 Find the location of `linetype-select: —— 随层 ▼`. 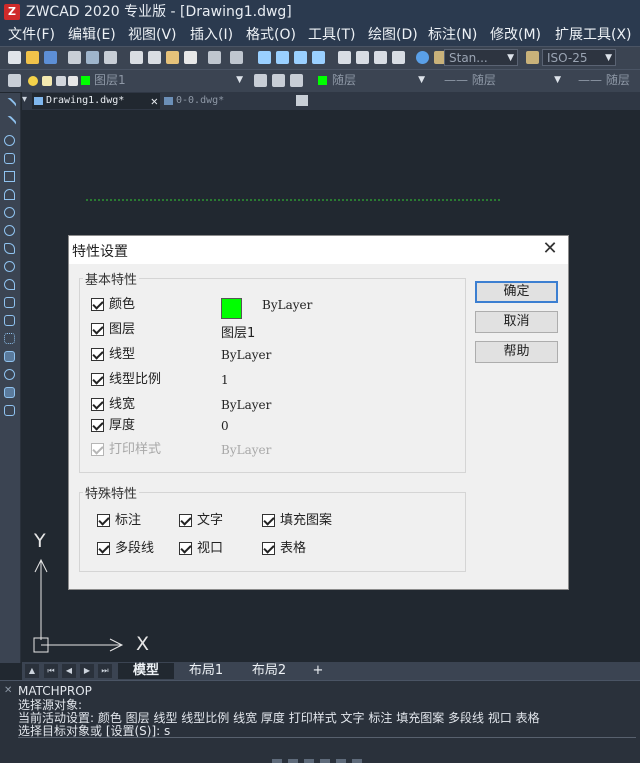

linetype-select: —— 随层 ▼ is located at coordinates (502, 80).